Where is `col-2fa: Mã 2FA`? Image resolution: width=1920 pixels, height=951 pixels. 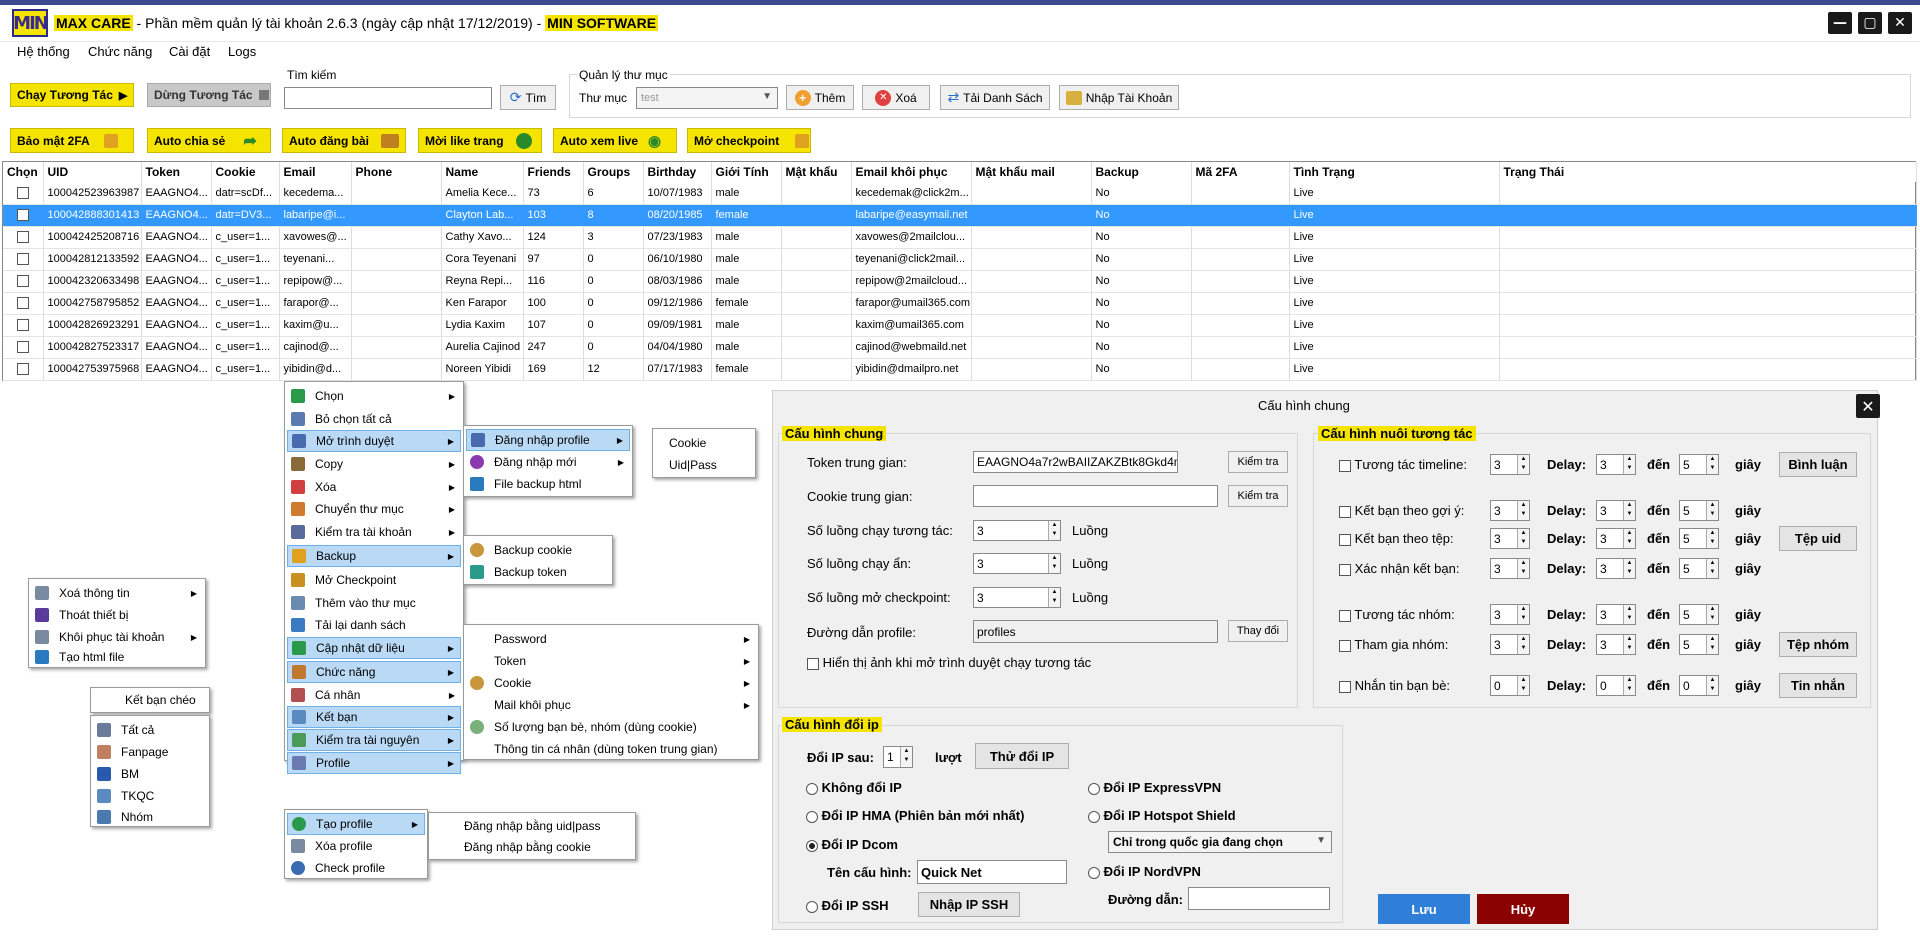 col-2fa: Mã 2FA is located at coordinates (1240, 172).